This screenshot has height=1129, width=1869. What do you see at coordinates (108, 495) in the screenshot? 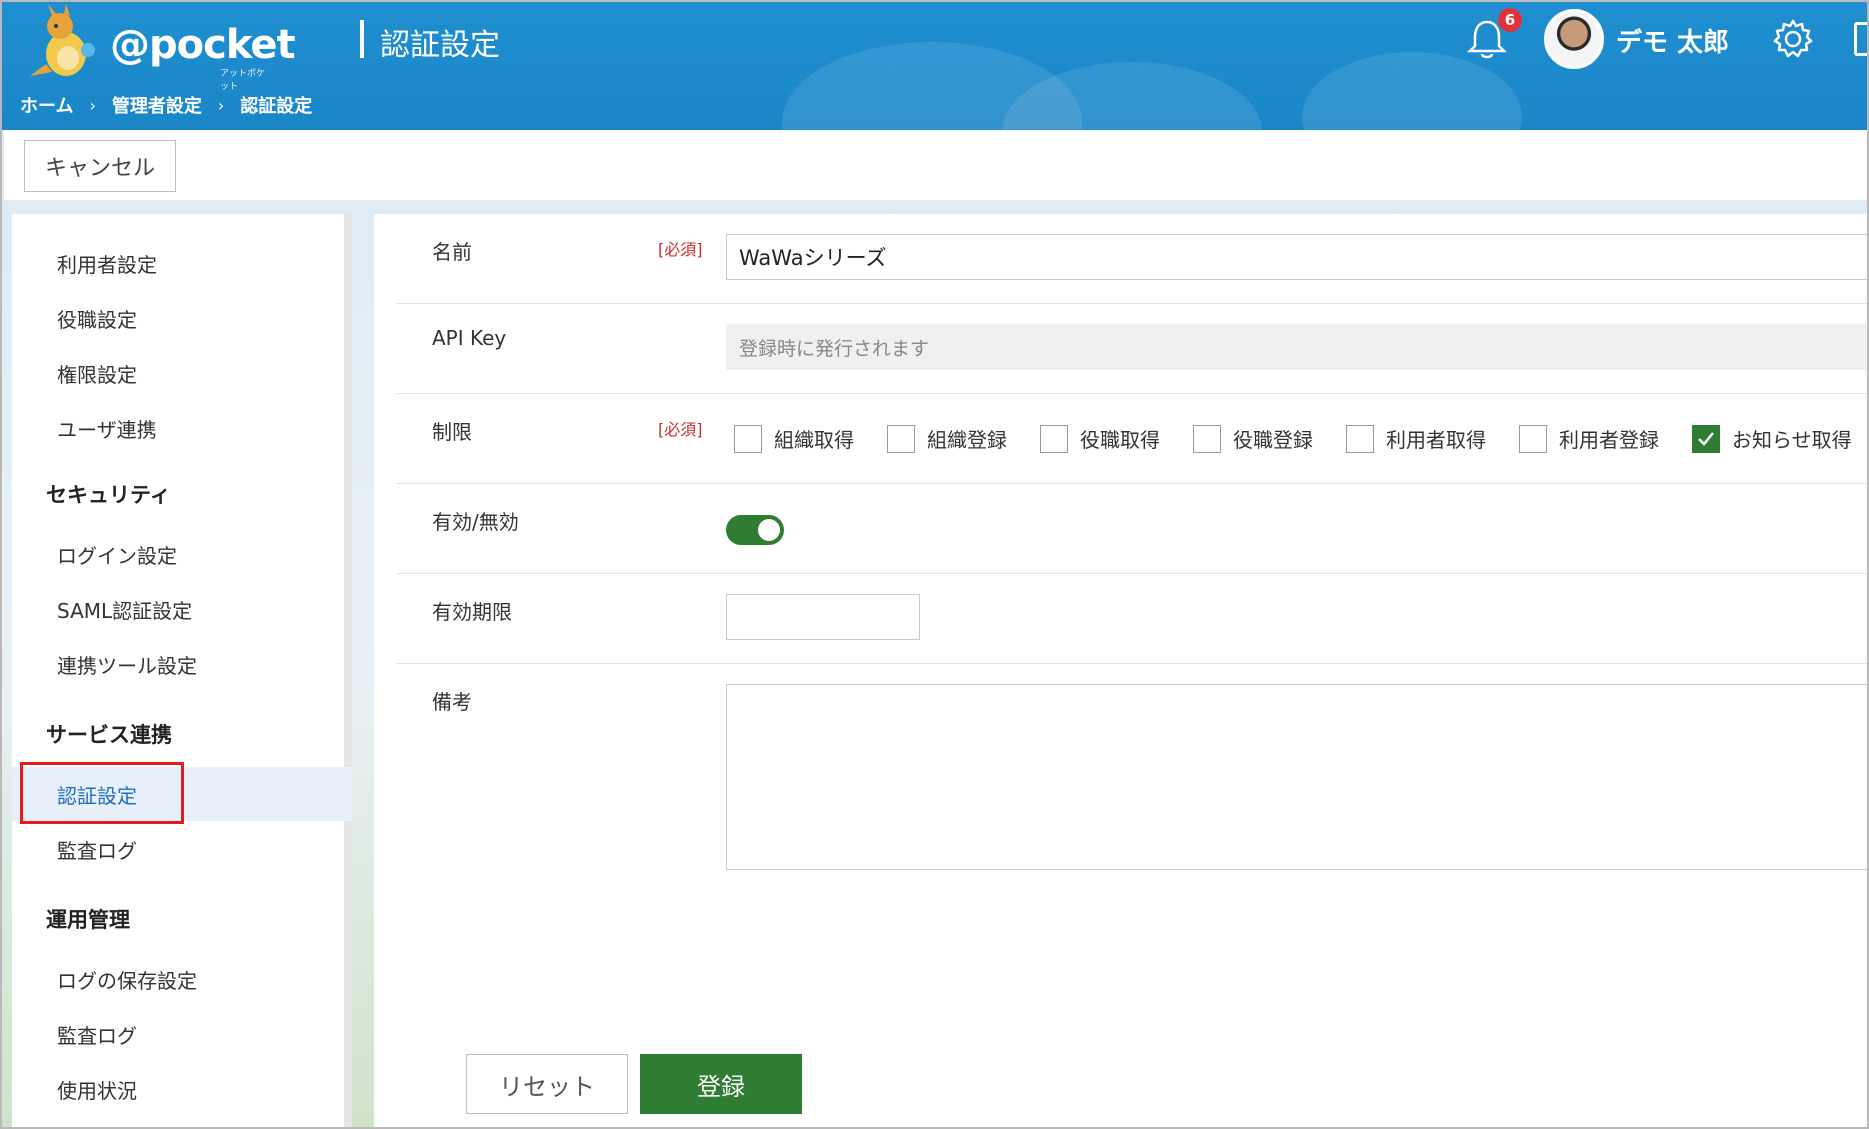
I see `sidebar-section-security: セキュリティ` at bounding box center [108, 495].